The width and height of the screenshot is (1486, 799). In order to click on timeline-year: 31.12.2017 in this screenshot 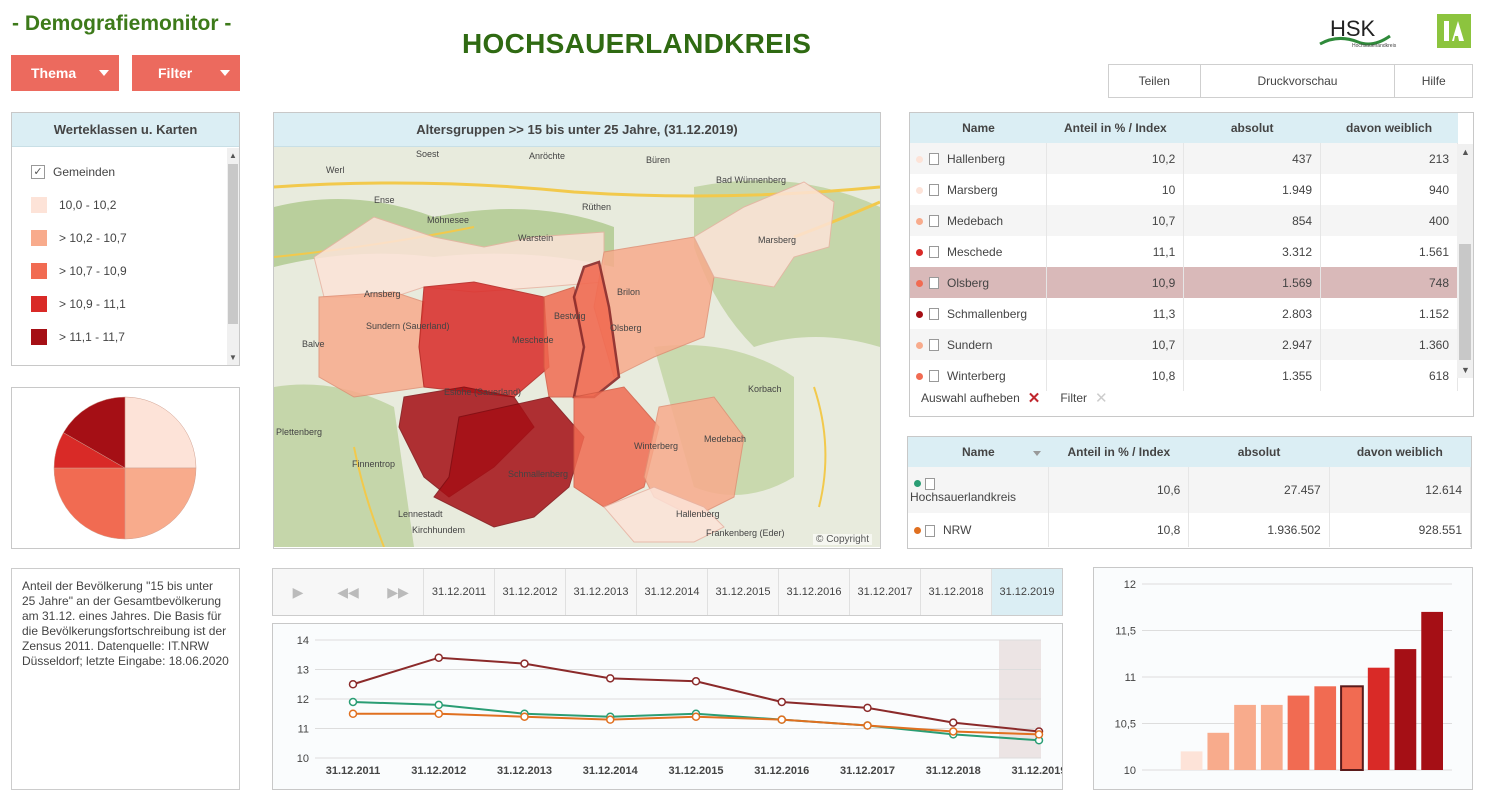, I will do `click(884, 592)`.